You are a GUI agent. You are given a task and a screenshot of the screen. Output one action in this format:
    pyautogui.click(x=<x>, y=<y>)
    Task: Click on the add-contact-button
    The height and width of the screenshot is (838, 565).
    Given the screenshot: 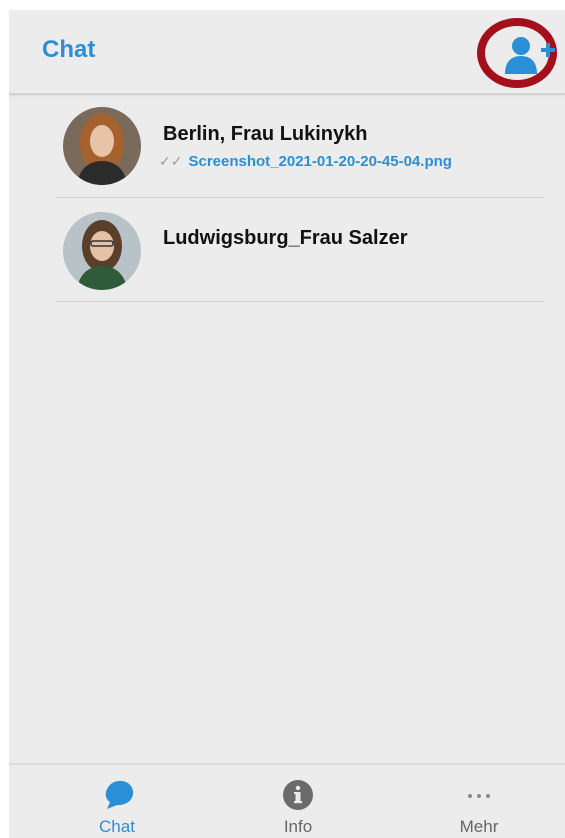 What is the action you would take?
    pyautogui.click(x=519, y=55)
    